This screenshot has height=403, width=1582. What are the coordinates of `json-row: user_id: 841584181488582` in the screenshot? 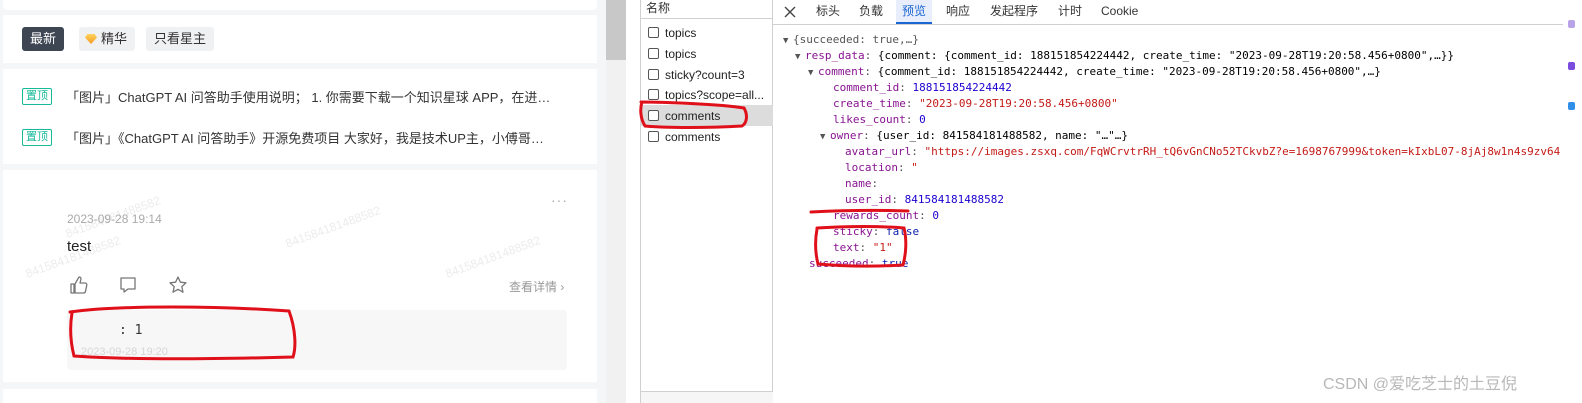 It's located at (924, 199).